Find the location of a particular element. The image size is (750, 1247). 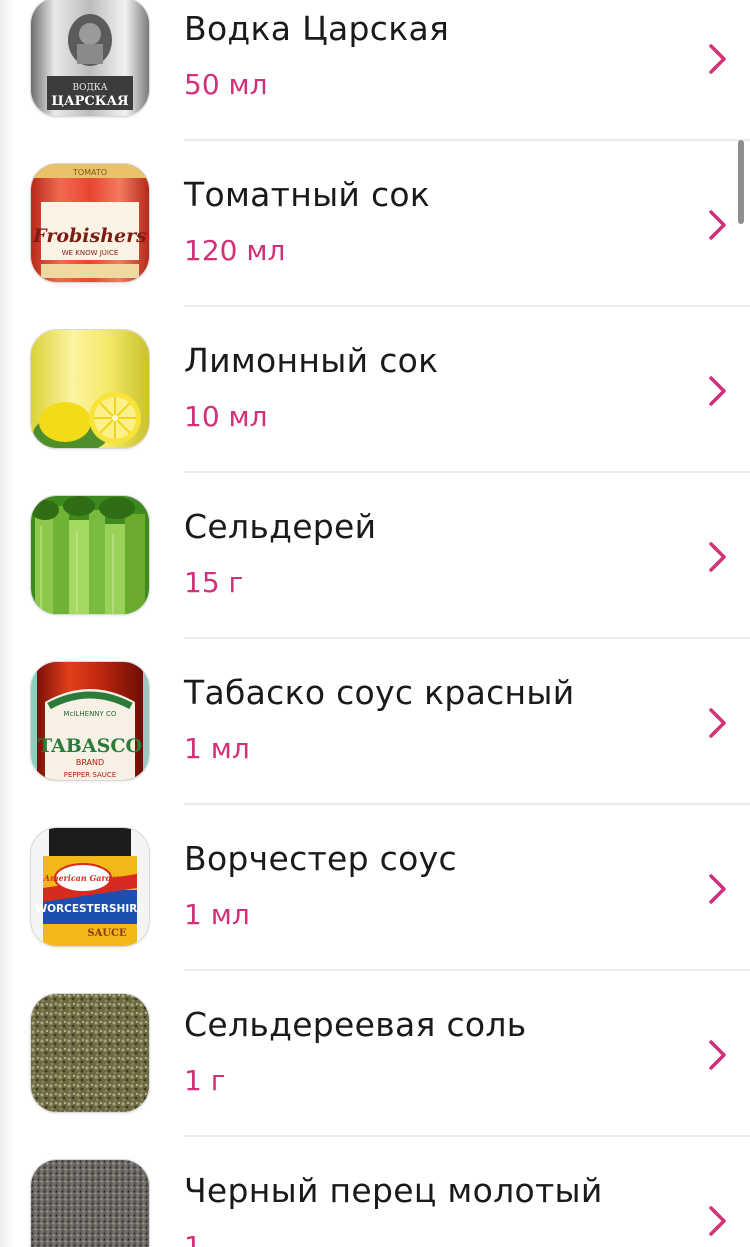

ingredient-amount: 1 is located at coordinates (193, 1238).